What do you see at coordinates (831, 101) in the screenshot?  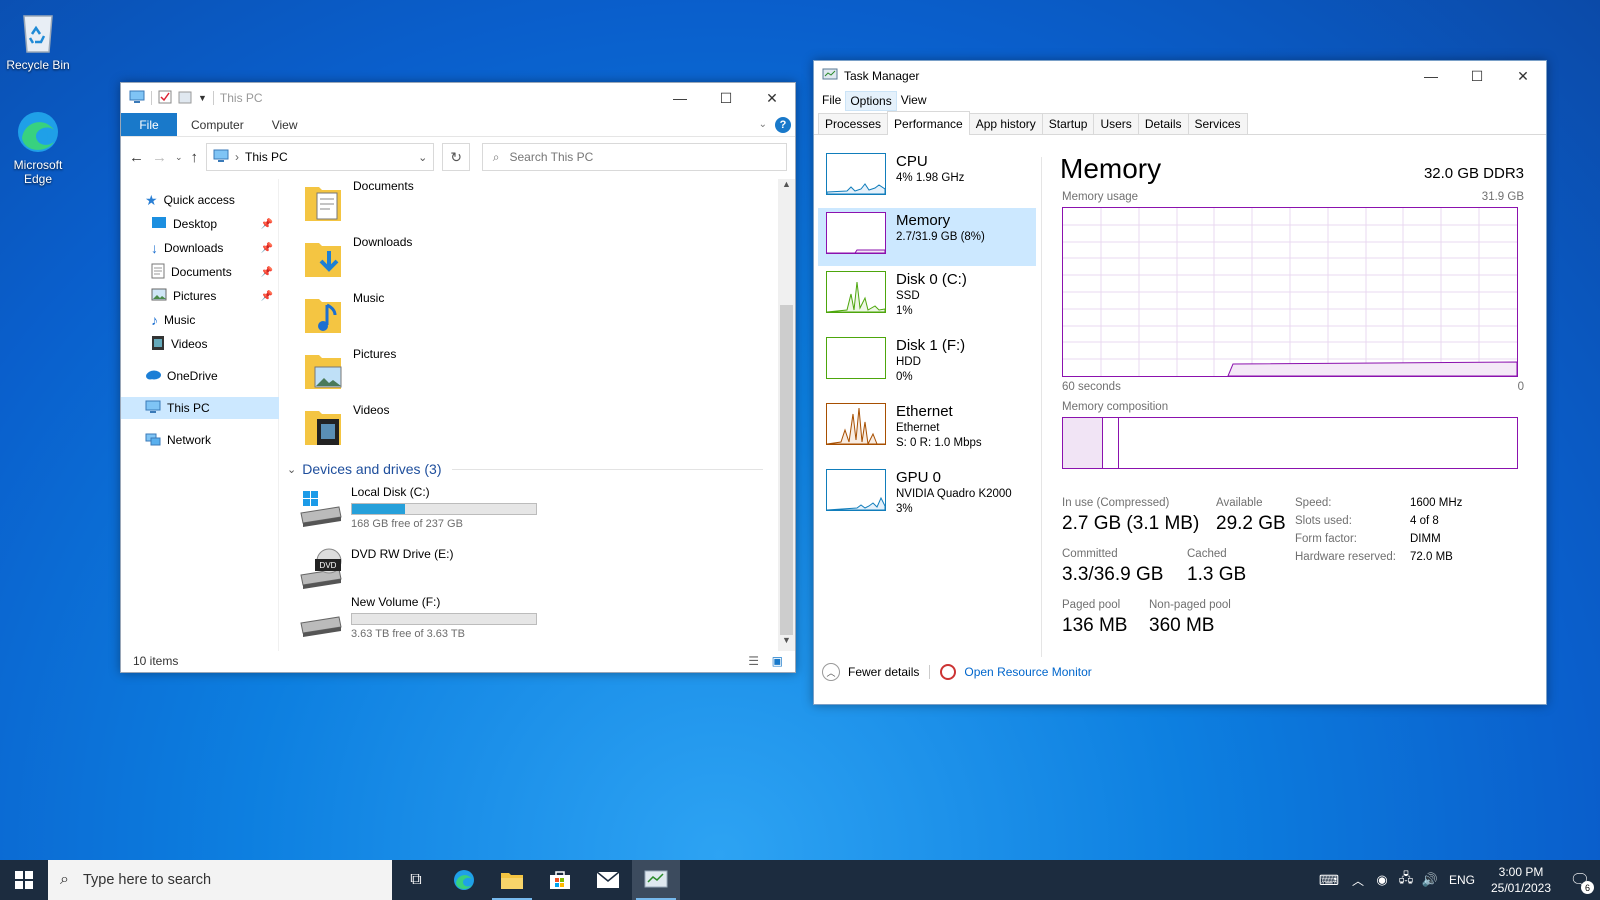 I see `menu-file: File` at bounding box center [831, 101].